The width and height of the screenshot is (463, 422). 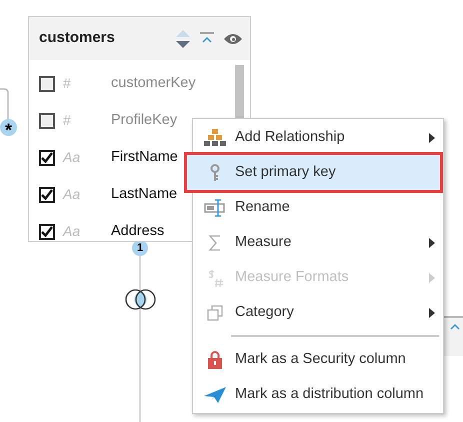 I want to click on field-name: ProfileKey, so click(x=144, y=120).